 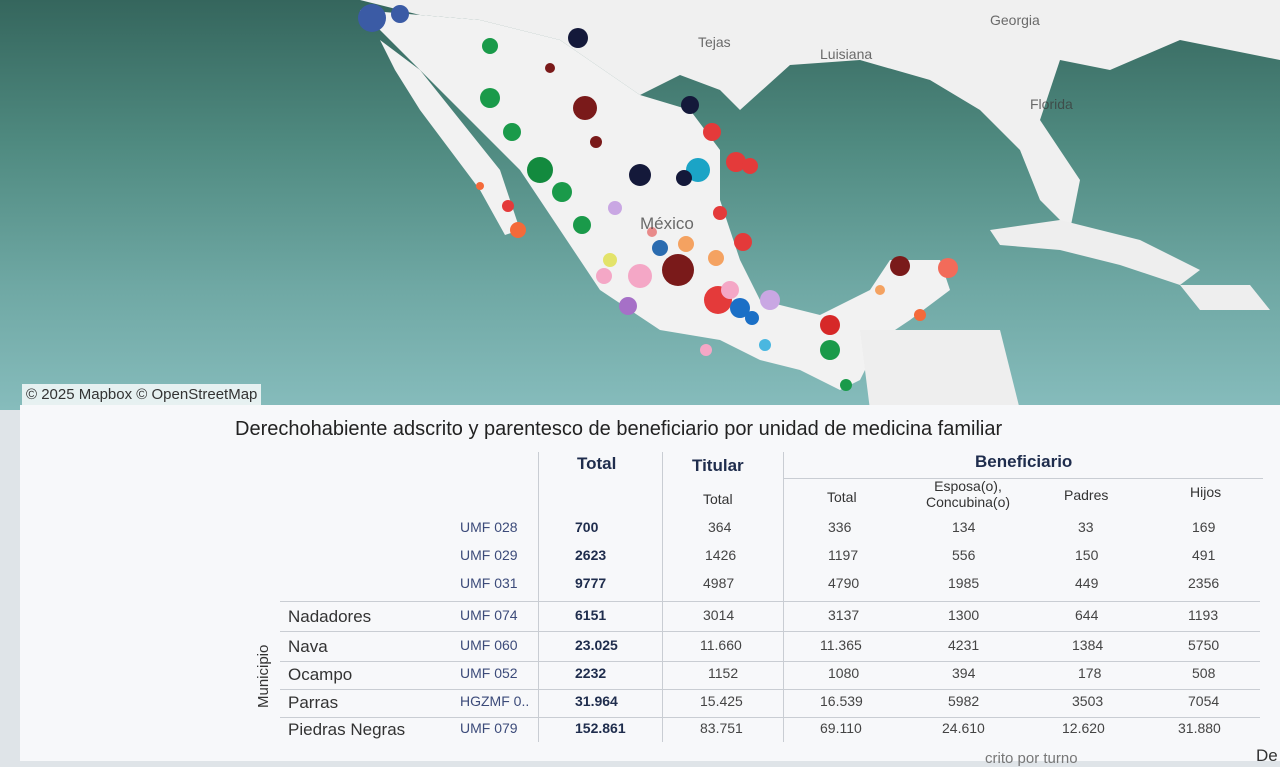 What do you see at coordinates (489, 645) in the screenshot?
I see `cell-umf: UMF 060` at bounding box center [489, 645].